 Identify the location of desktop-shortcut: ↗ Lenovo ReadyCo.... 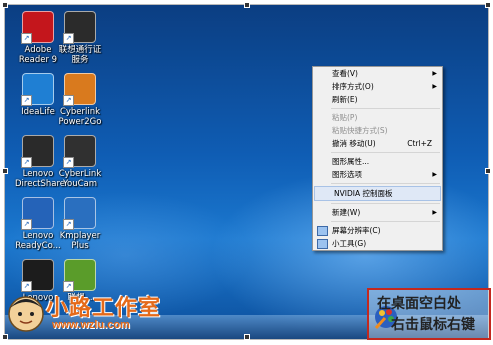
(38, 224).